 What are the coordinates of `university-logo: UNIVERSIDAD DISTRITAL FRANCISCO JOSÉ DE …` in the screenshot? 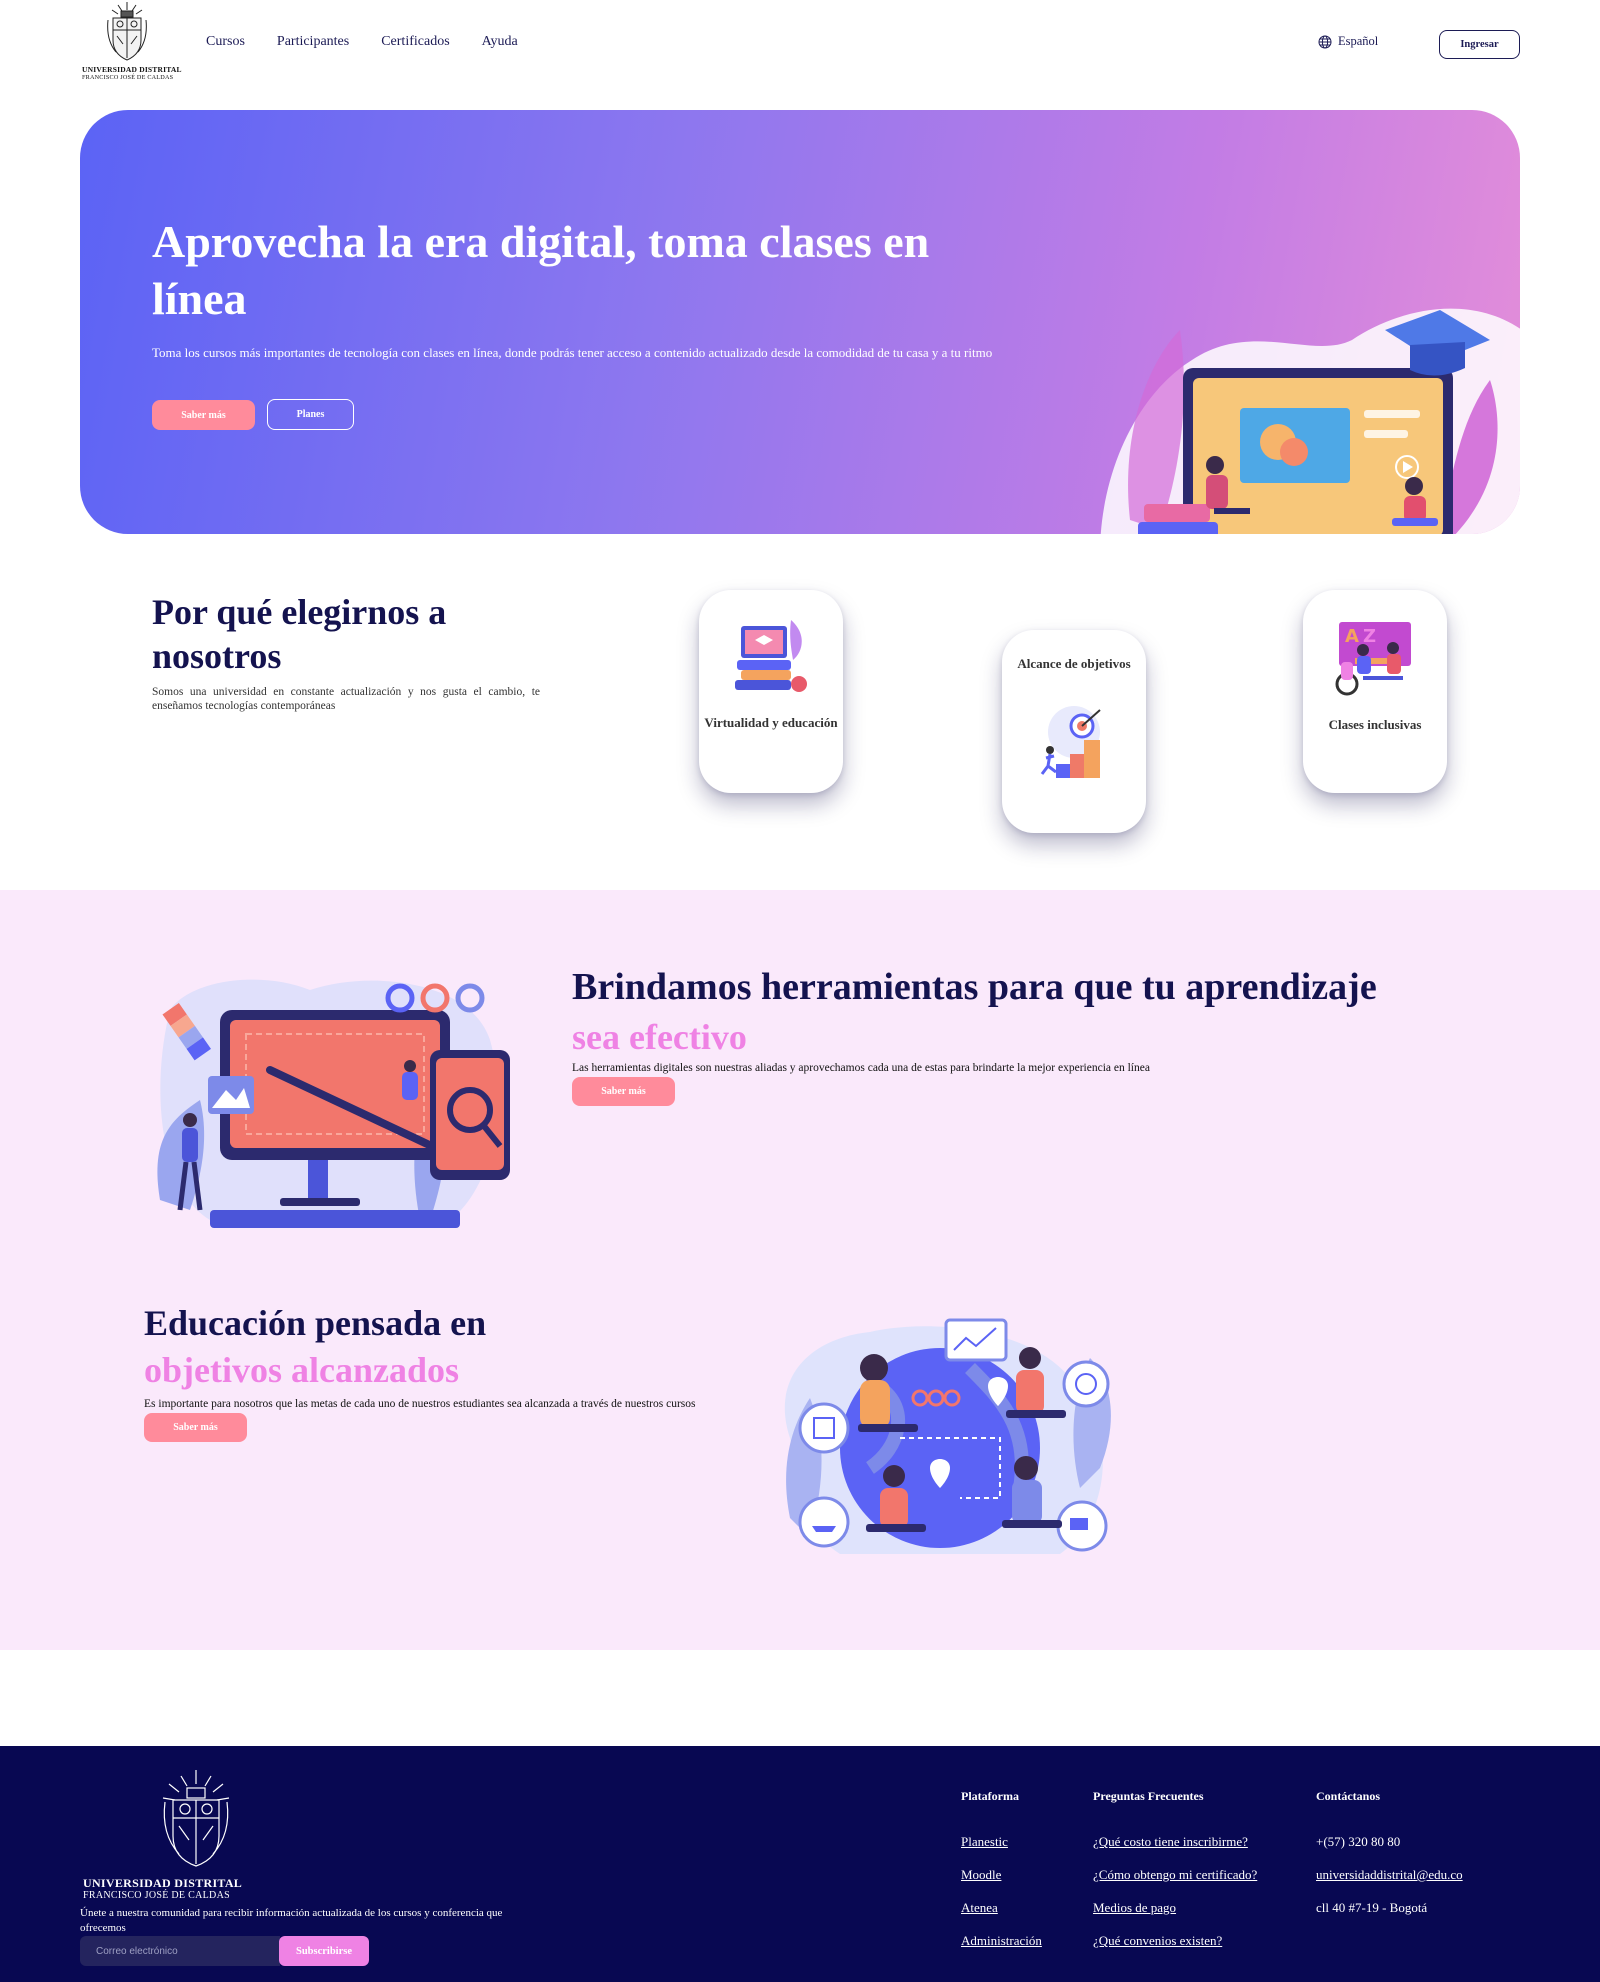 It's located at (132, 42).